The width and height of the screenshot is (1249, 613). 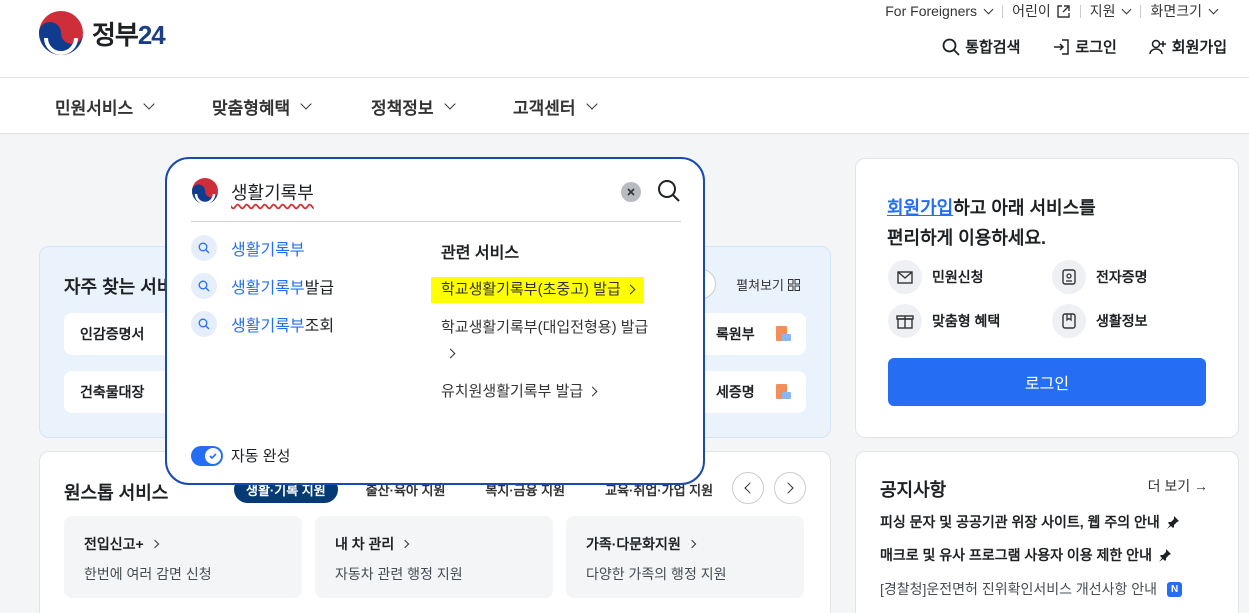 What do you see at coordinates (213, 455) in the screenshot?
I see `check-icon` at bounding box center [213, 455].